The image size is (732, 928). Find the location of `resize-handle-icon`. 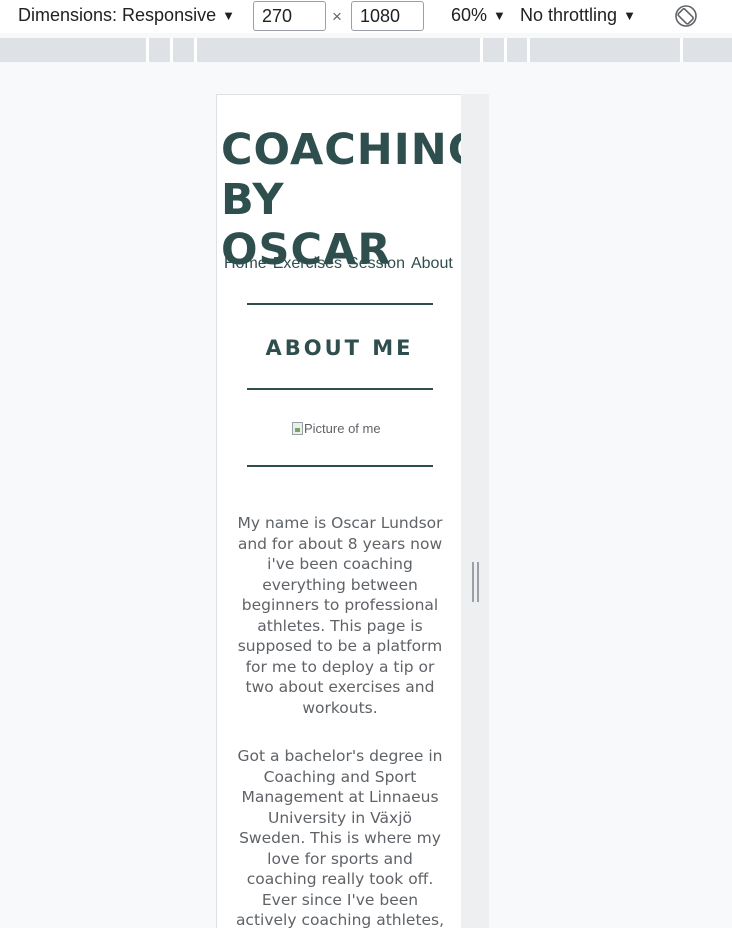

resize-handle-icon is located at coordinates (475, 582).